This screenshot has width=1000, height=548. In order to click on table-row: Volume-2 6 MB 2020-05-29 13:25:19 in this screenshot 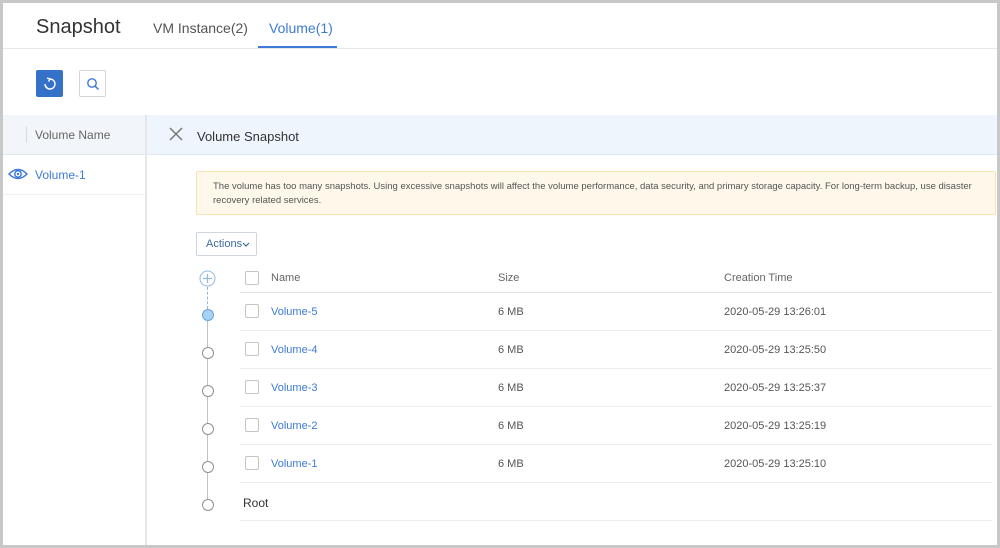, I will do `click(616, 426)`.